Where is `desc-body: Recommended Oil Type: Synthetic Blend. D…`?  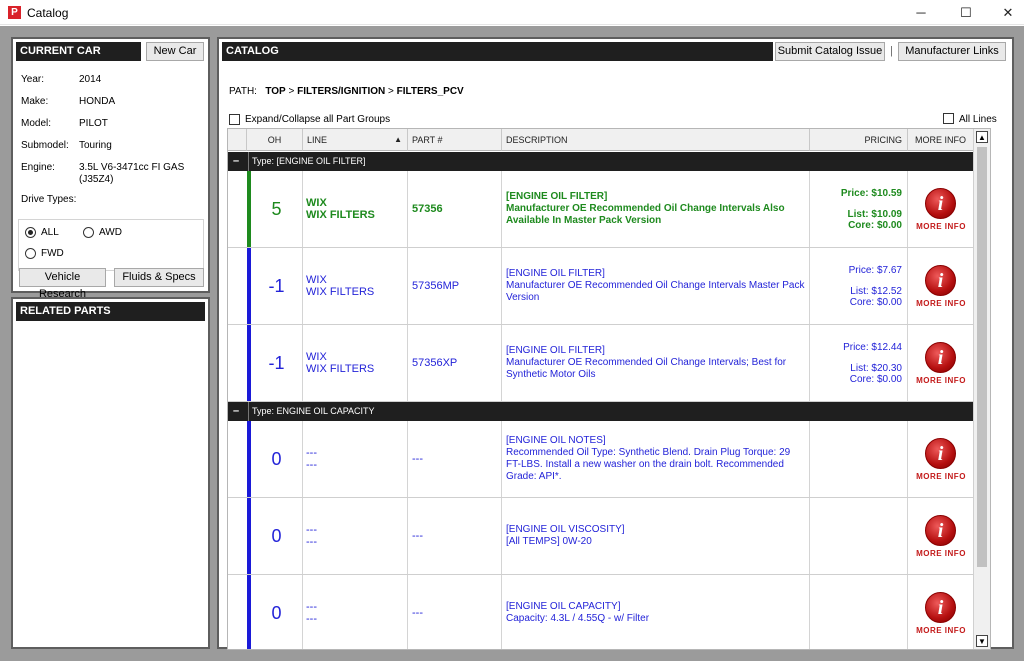
desc-body: Recommended Oil Type: Synthetic Blend. D… is located at coordinates (648, 464).